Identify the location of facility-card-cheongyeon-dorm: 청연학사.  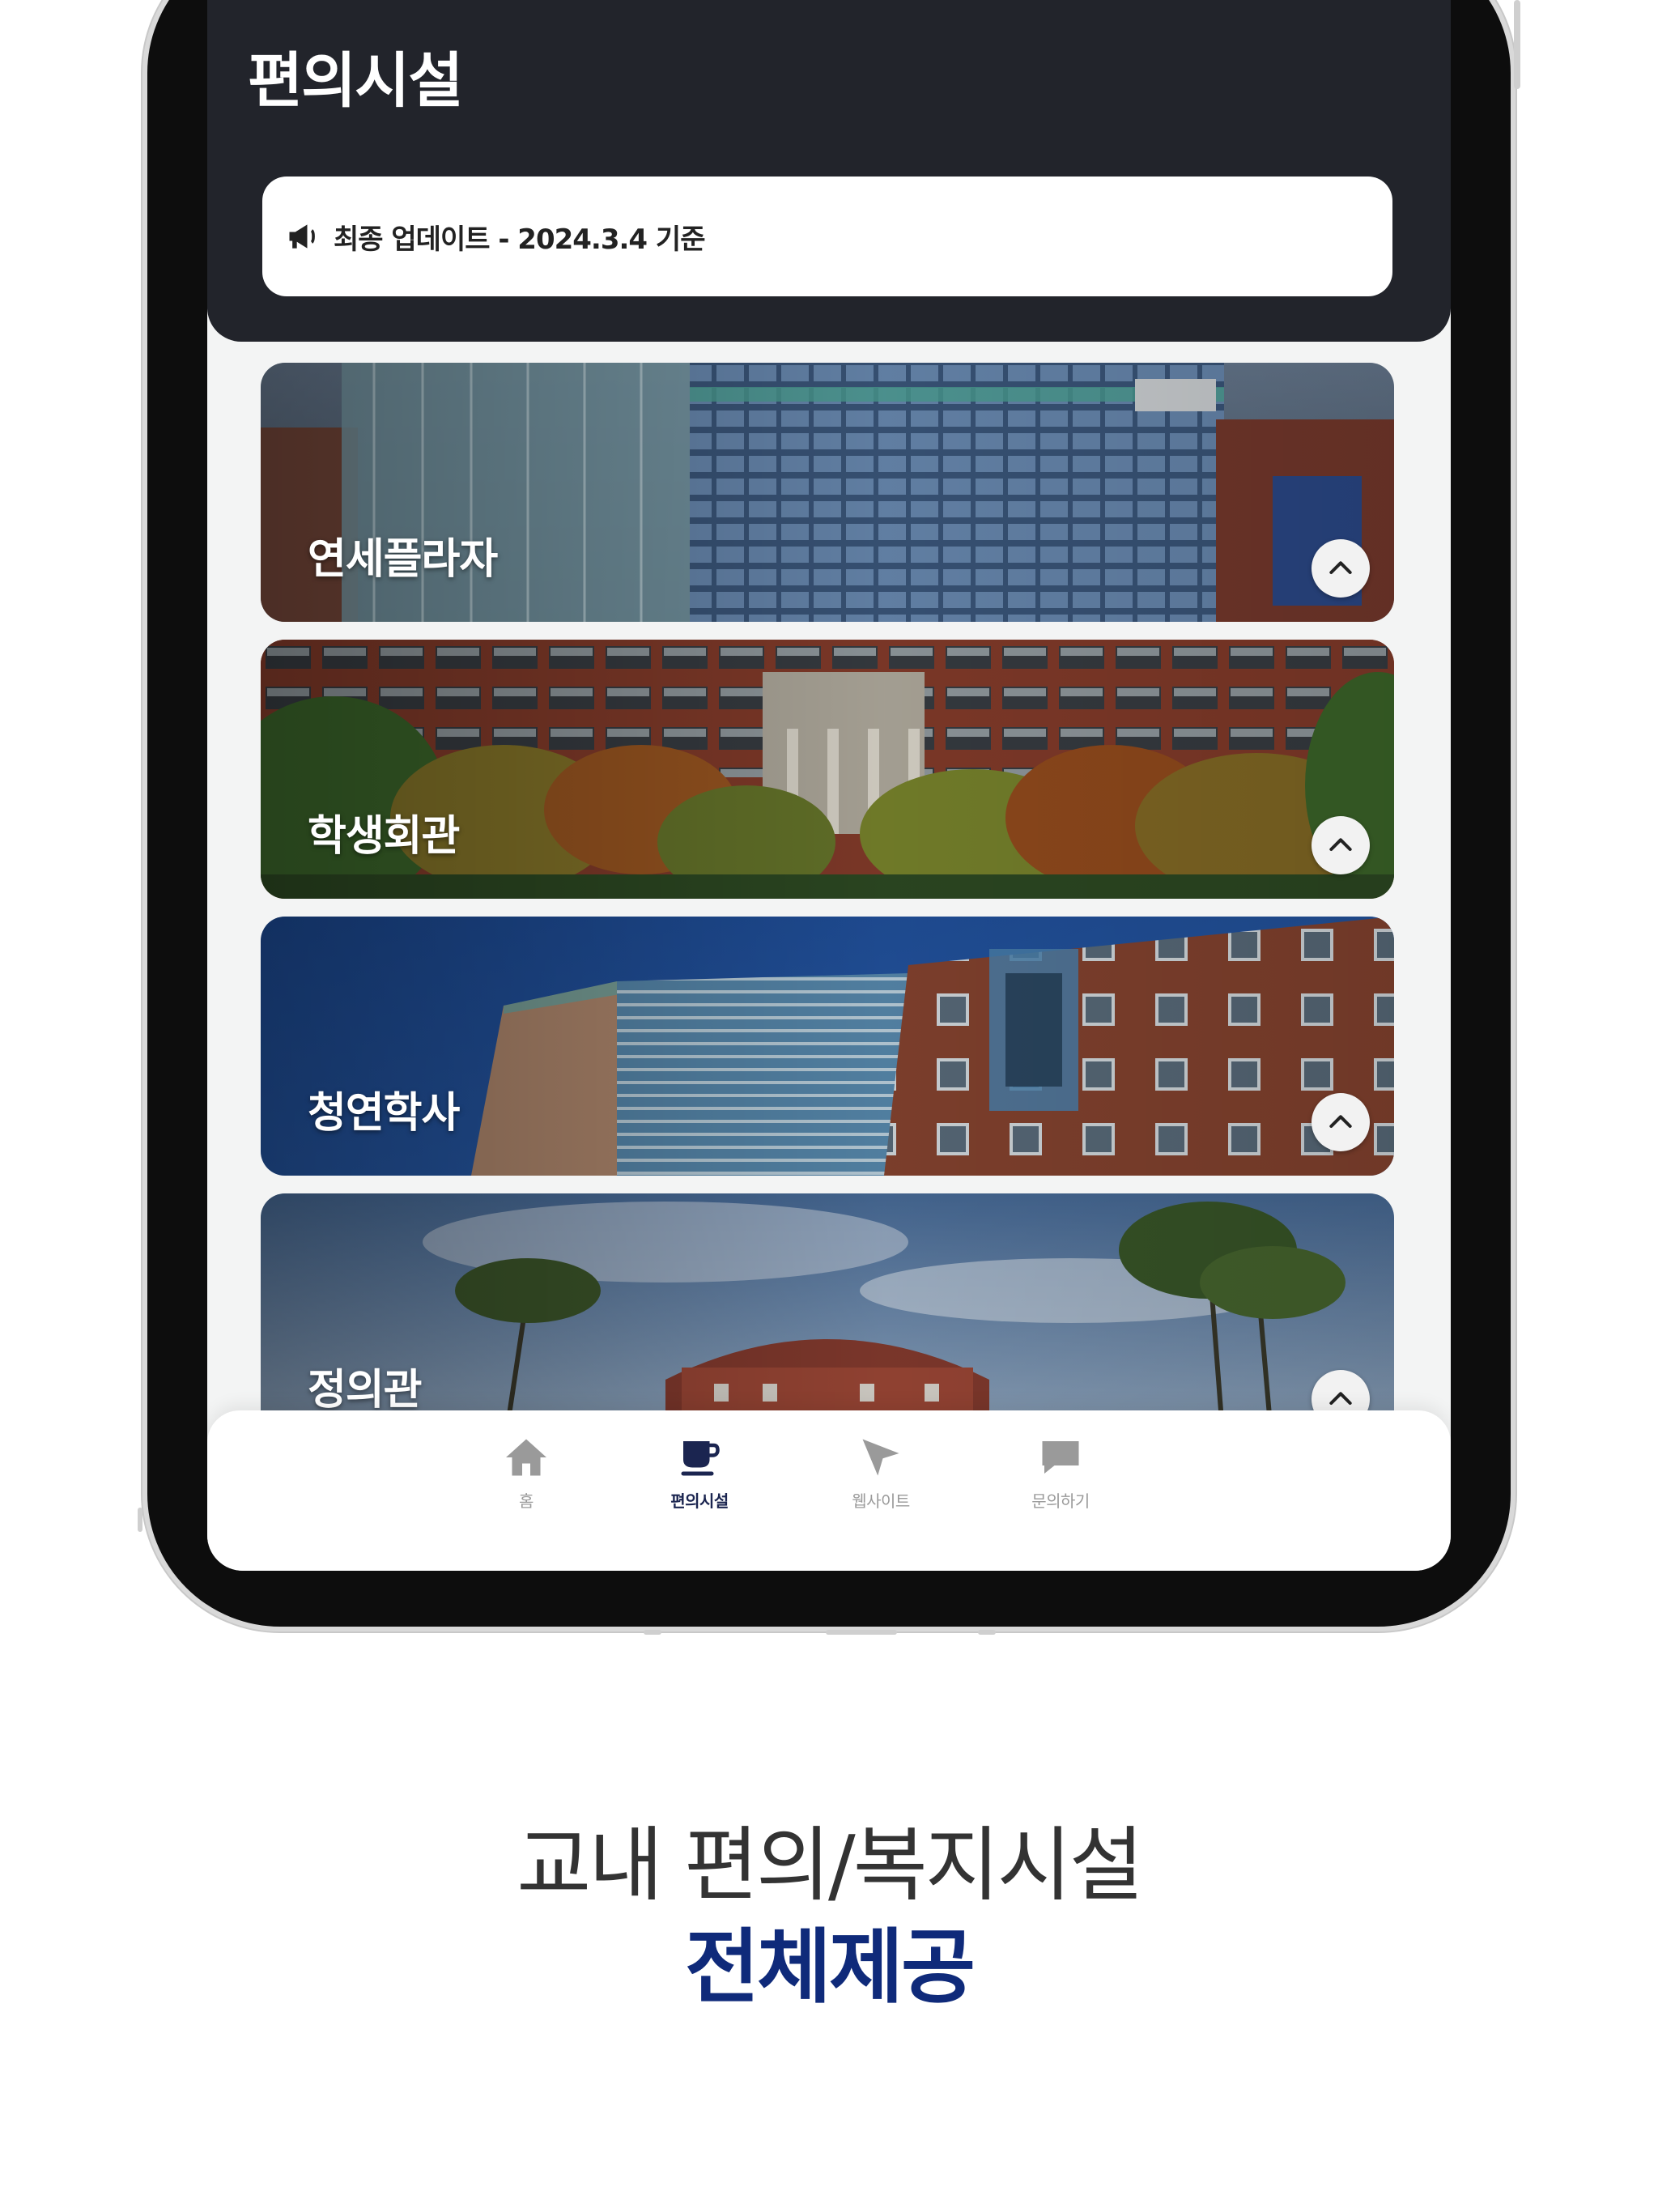
(827, 1046).